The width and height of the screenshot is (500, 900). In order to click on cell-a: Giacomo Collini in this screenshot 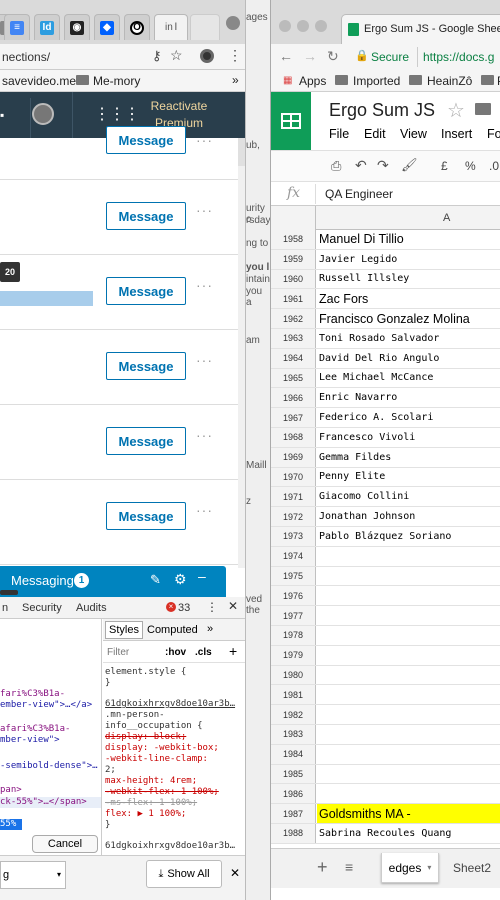, I will do `click(408, 496)`.